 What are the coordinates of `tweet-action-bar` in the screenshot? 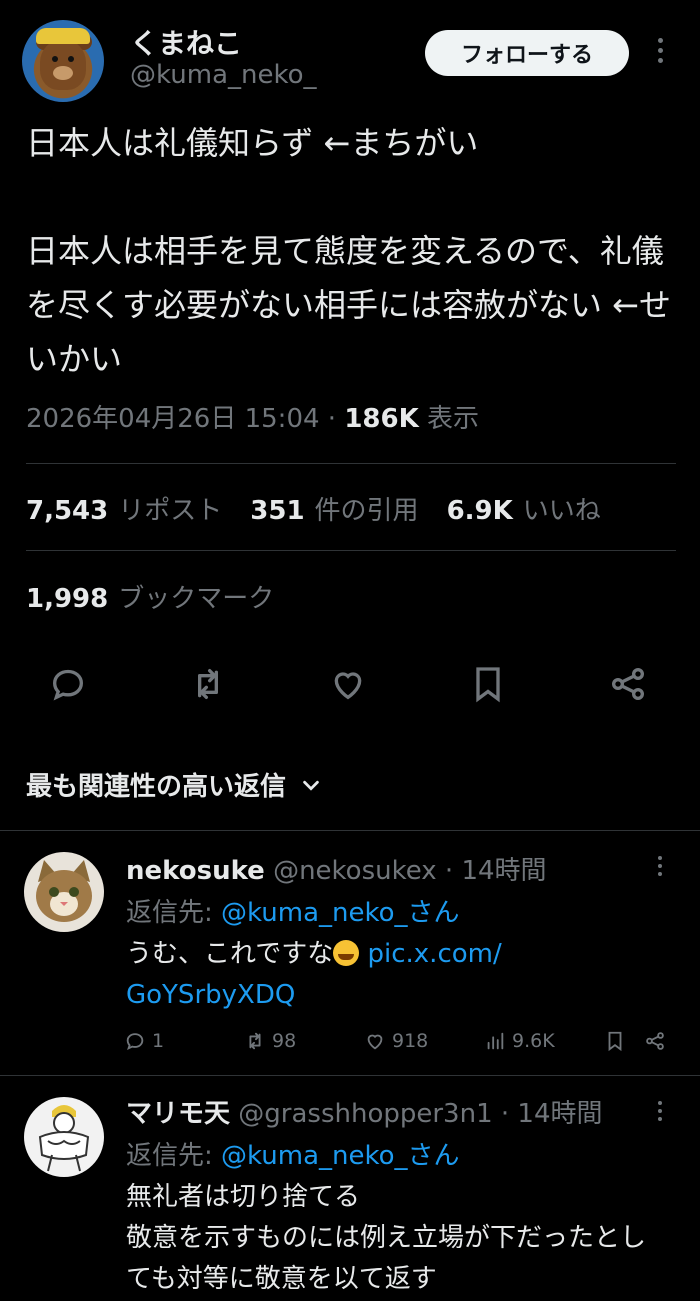 It's located at (350, 689).